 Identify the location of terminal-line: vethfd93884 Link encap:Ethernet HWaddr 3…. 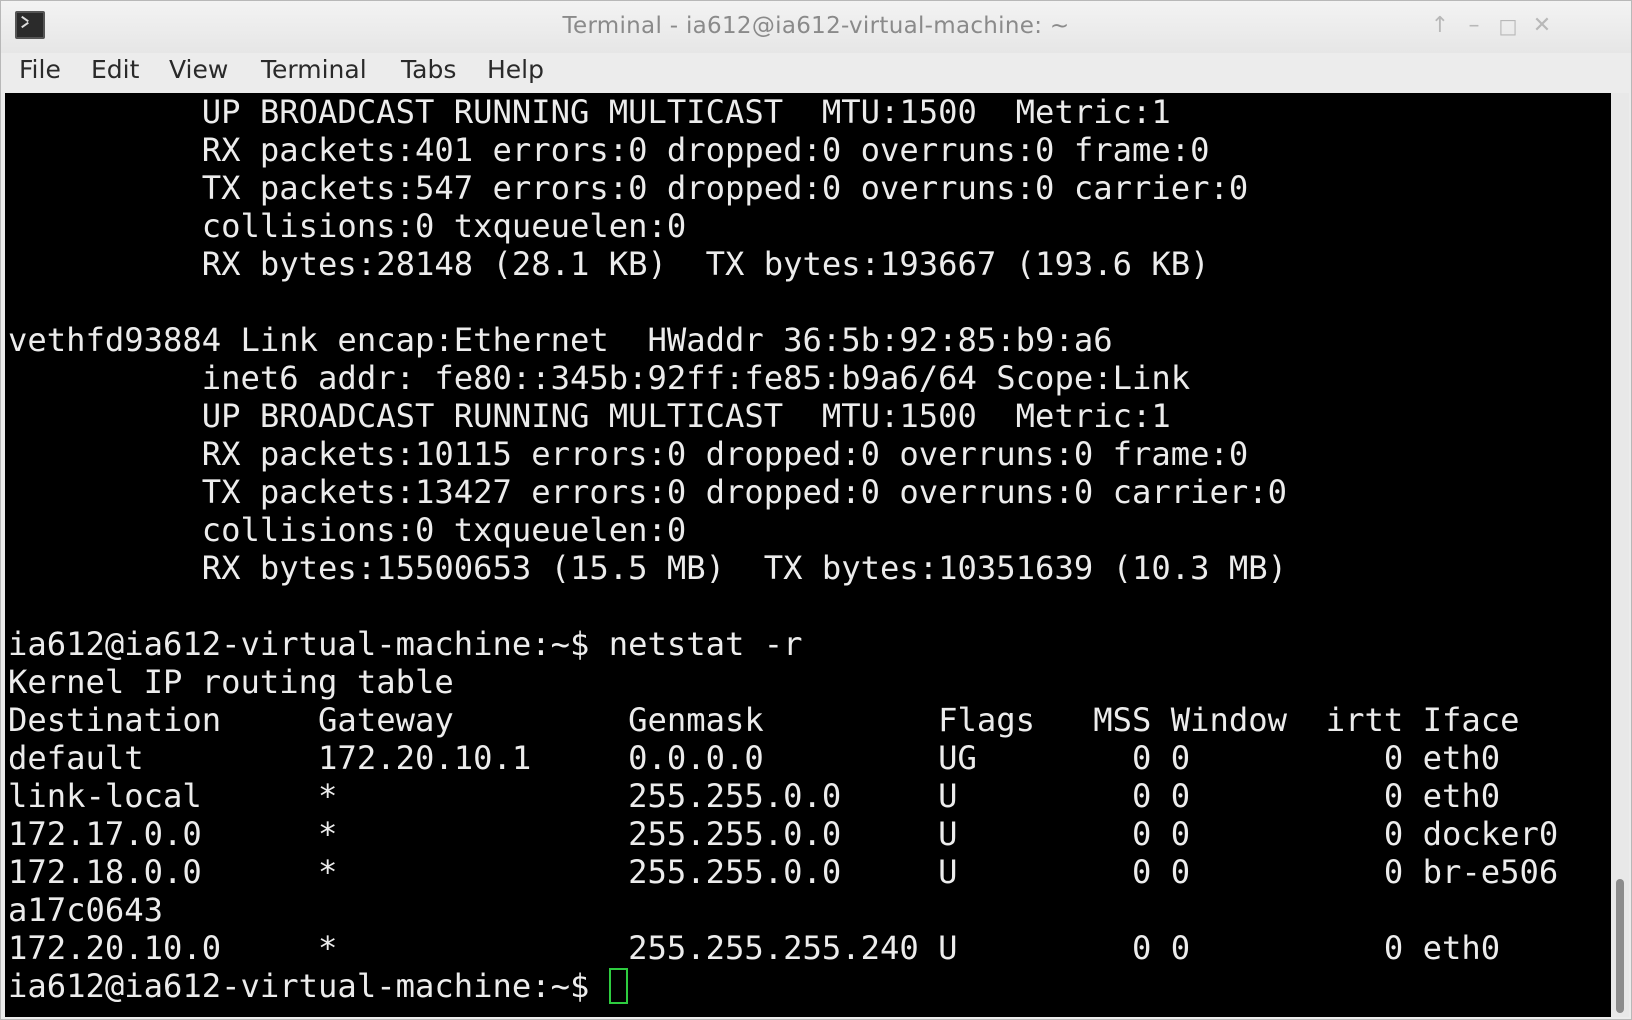
(560, 340).